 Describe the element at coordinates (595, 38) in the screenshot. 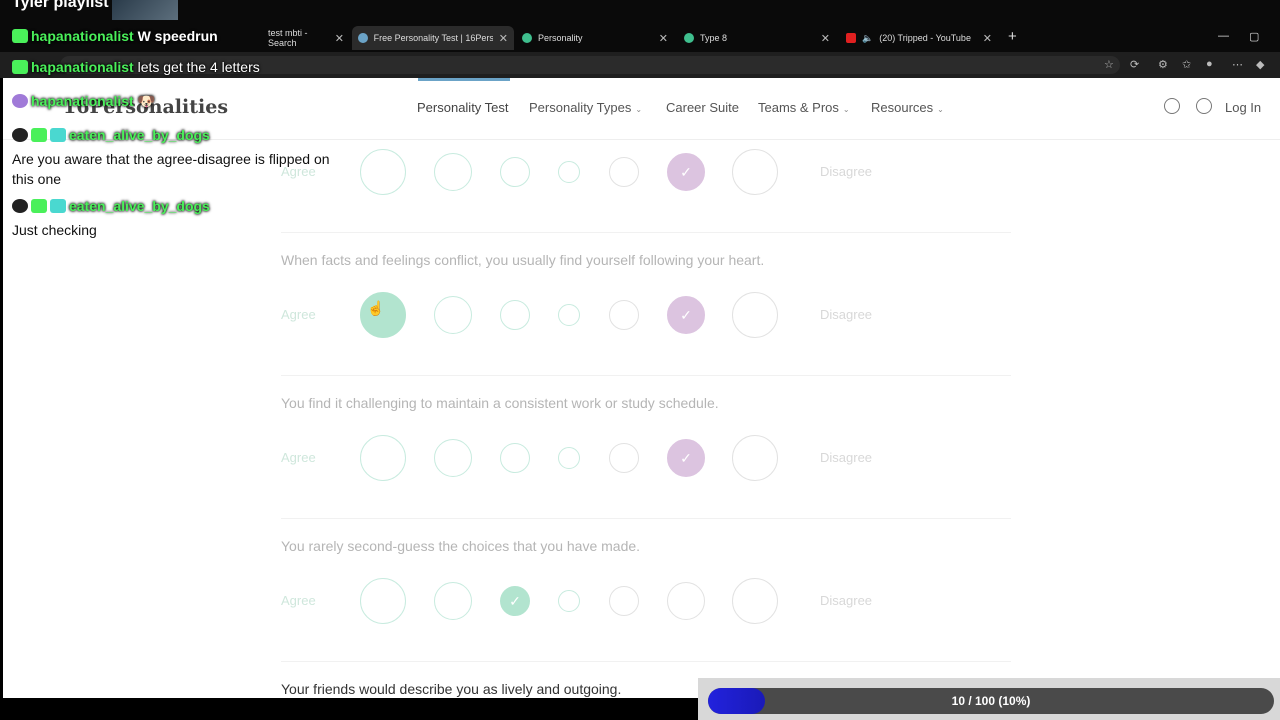

I see `tab-personality: Personality ✕` at that location.